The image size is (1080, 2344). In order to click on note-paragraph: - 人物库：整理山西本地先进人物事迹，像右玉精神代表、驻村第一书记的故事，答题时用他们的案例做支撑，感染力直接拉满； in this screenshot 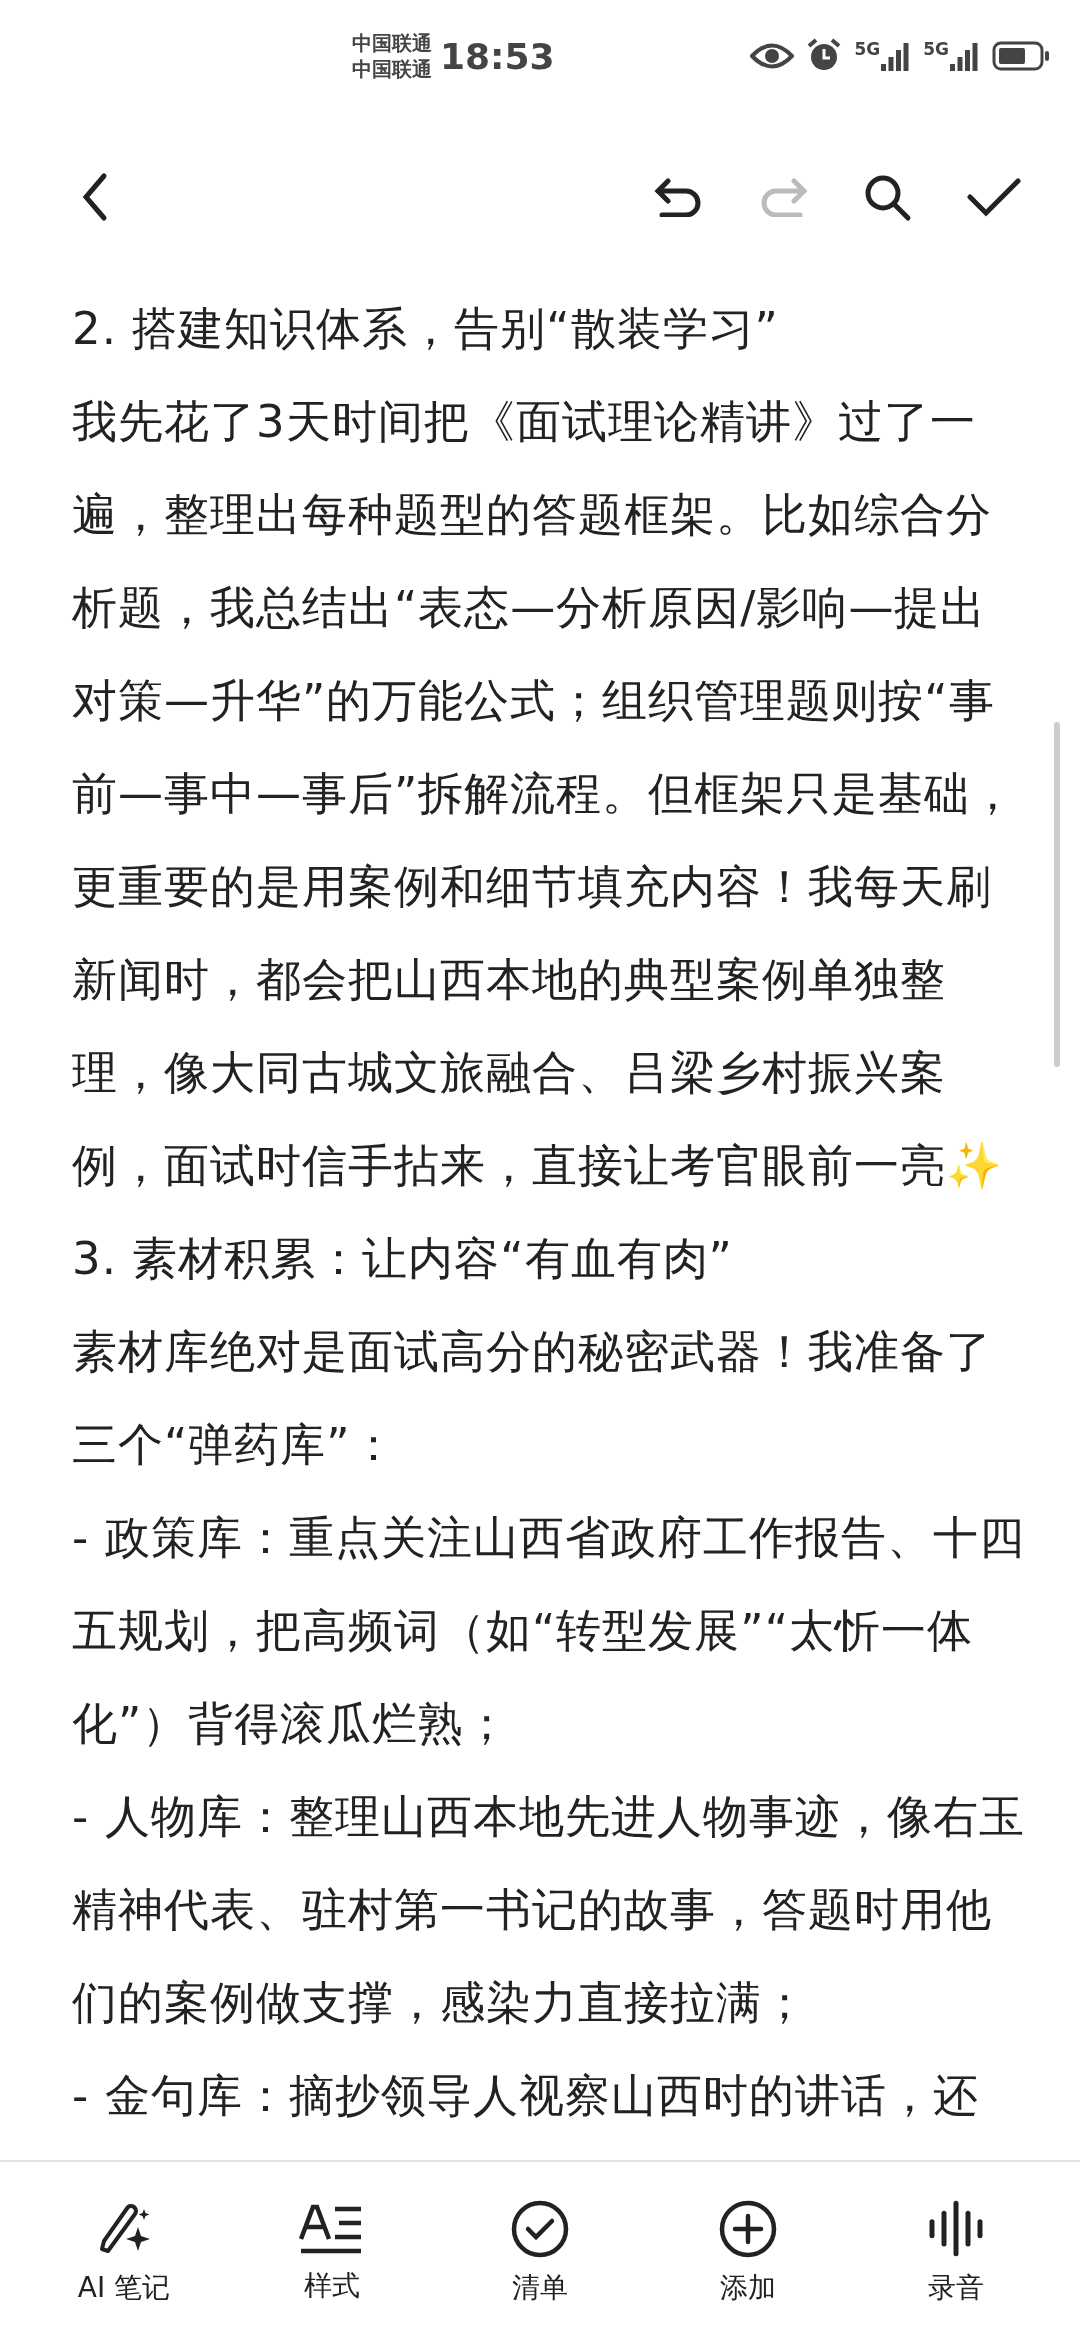, I will do `click(549, 1910)`.